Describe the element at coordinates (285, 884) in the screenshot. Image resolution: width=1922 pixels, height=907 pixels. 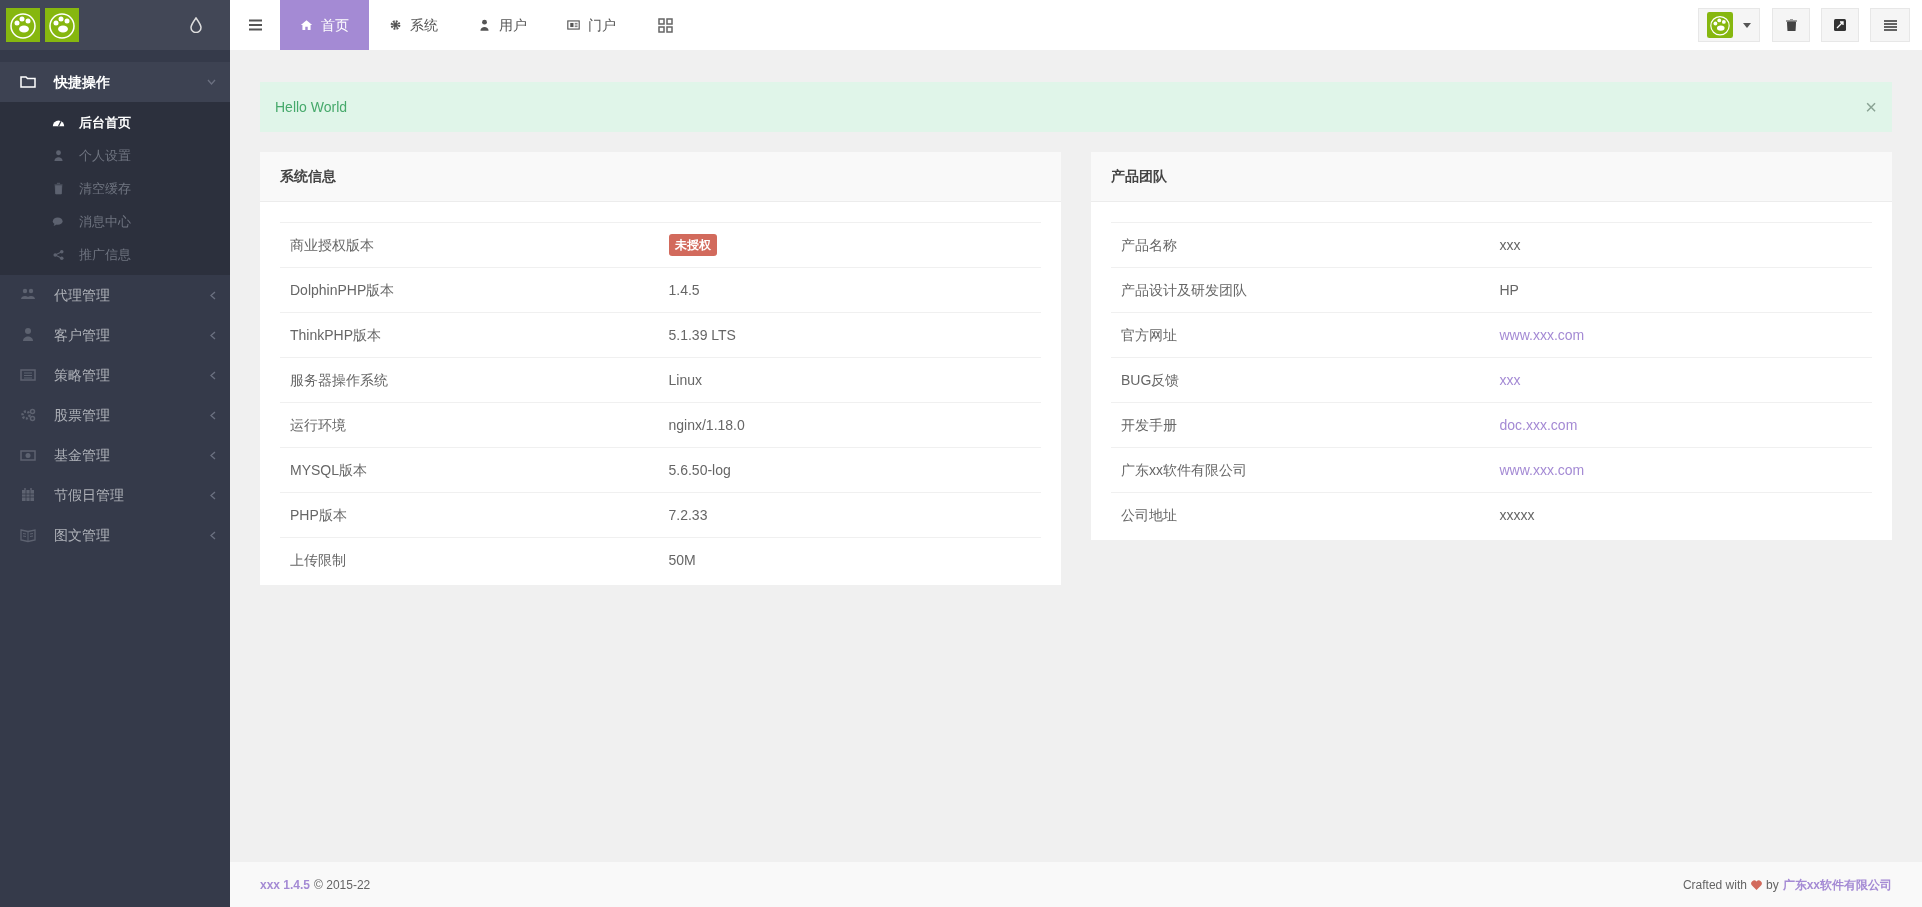
I see `product-version-link: xxx 1.4.5` at that location.